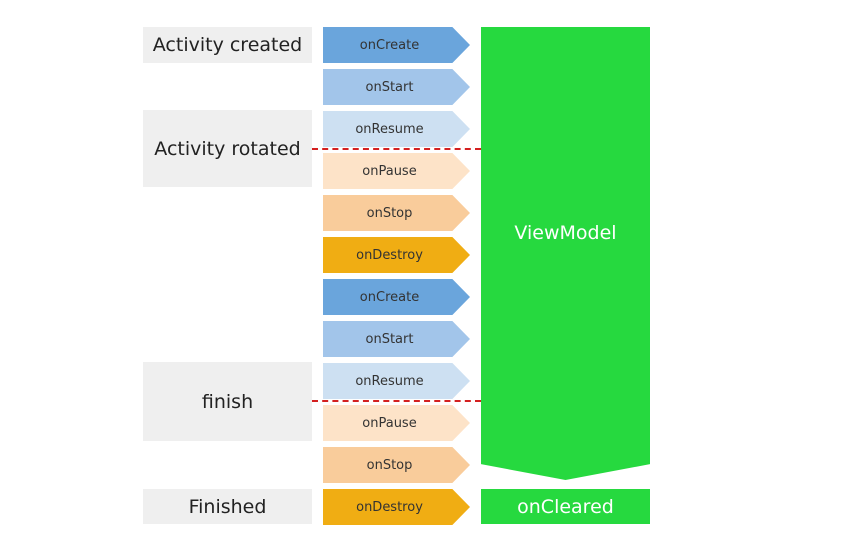  Describe the element at coordinates (396, 149) in the screenshot. I see `rotation-divider` at that location.